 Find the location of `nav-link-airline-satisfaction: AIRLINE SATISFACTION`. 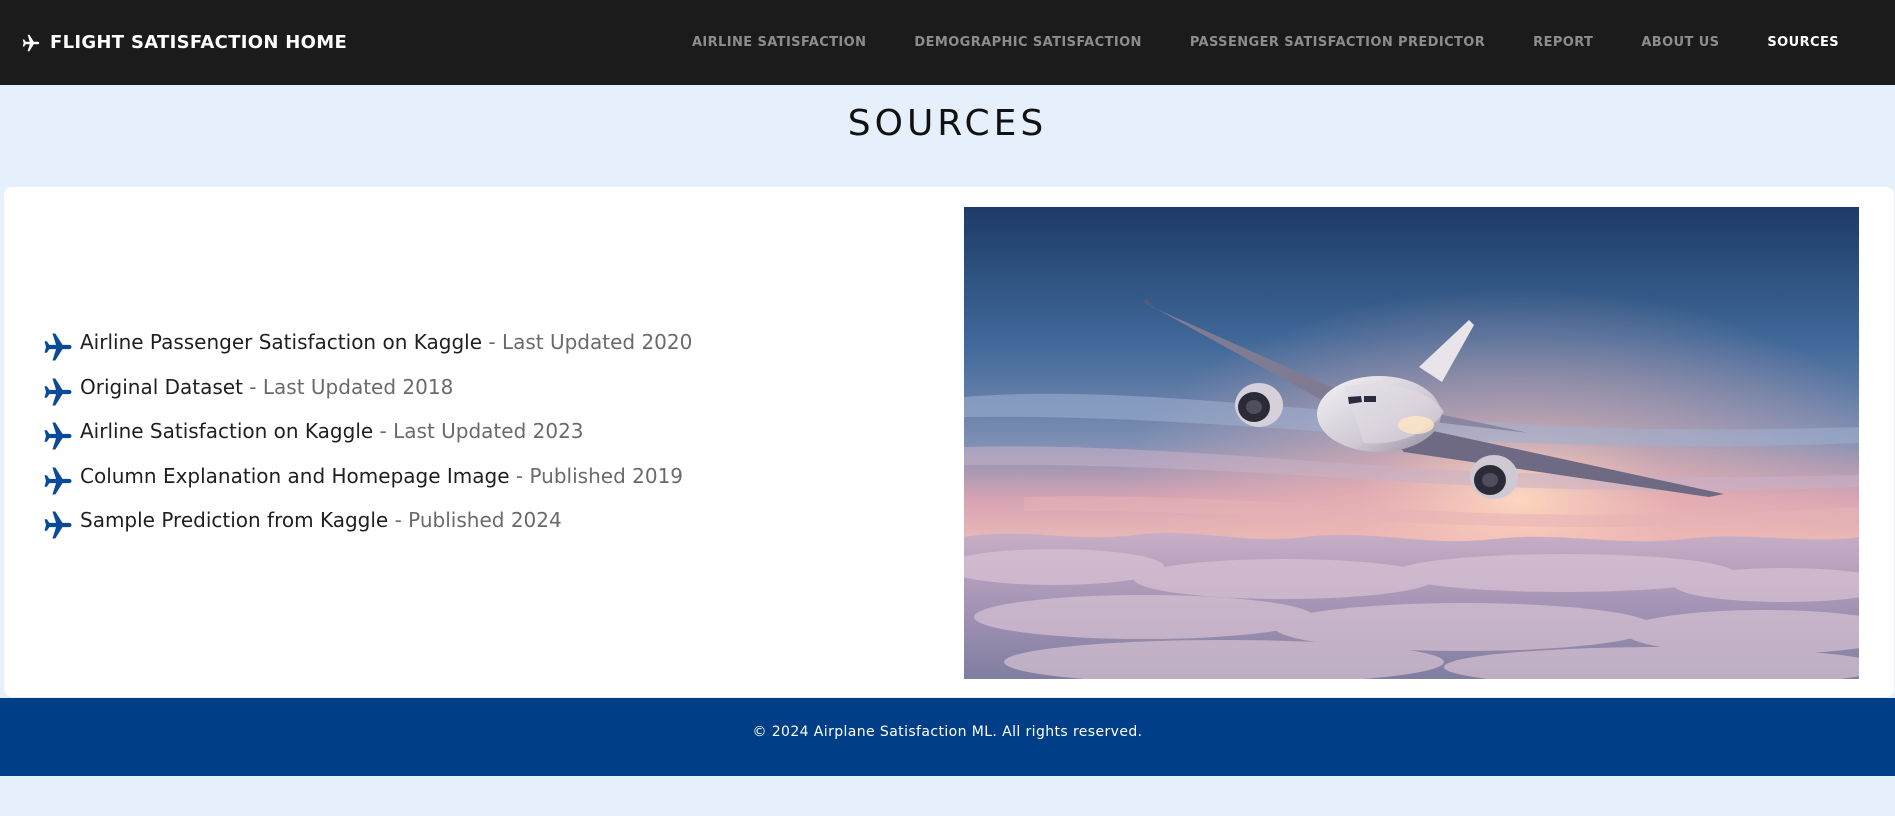

nav-link-airline-satisfaction: AIRLINE SATISFACTION is located at coordinates (779, 42).